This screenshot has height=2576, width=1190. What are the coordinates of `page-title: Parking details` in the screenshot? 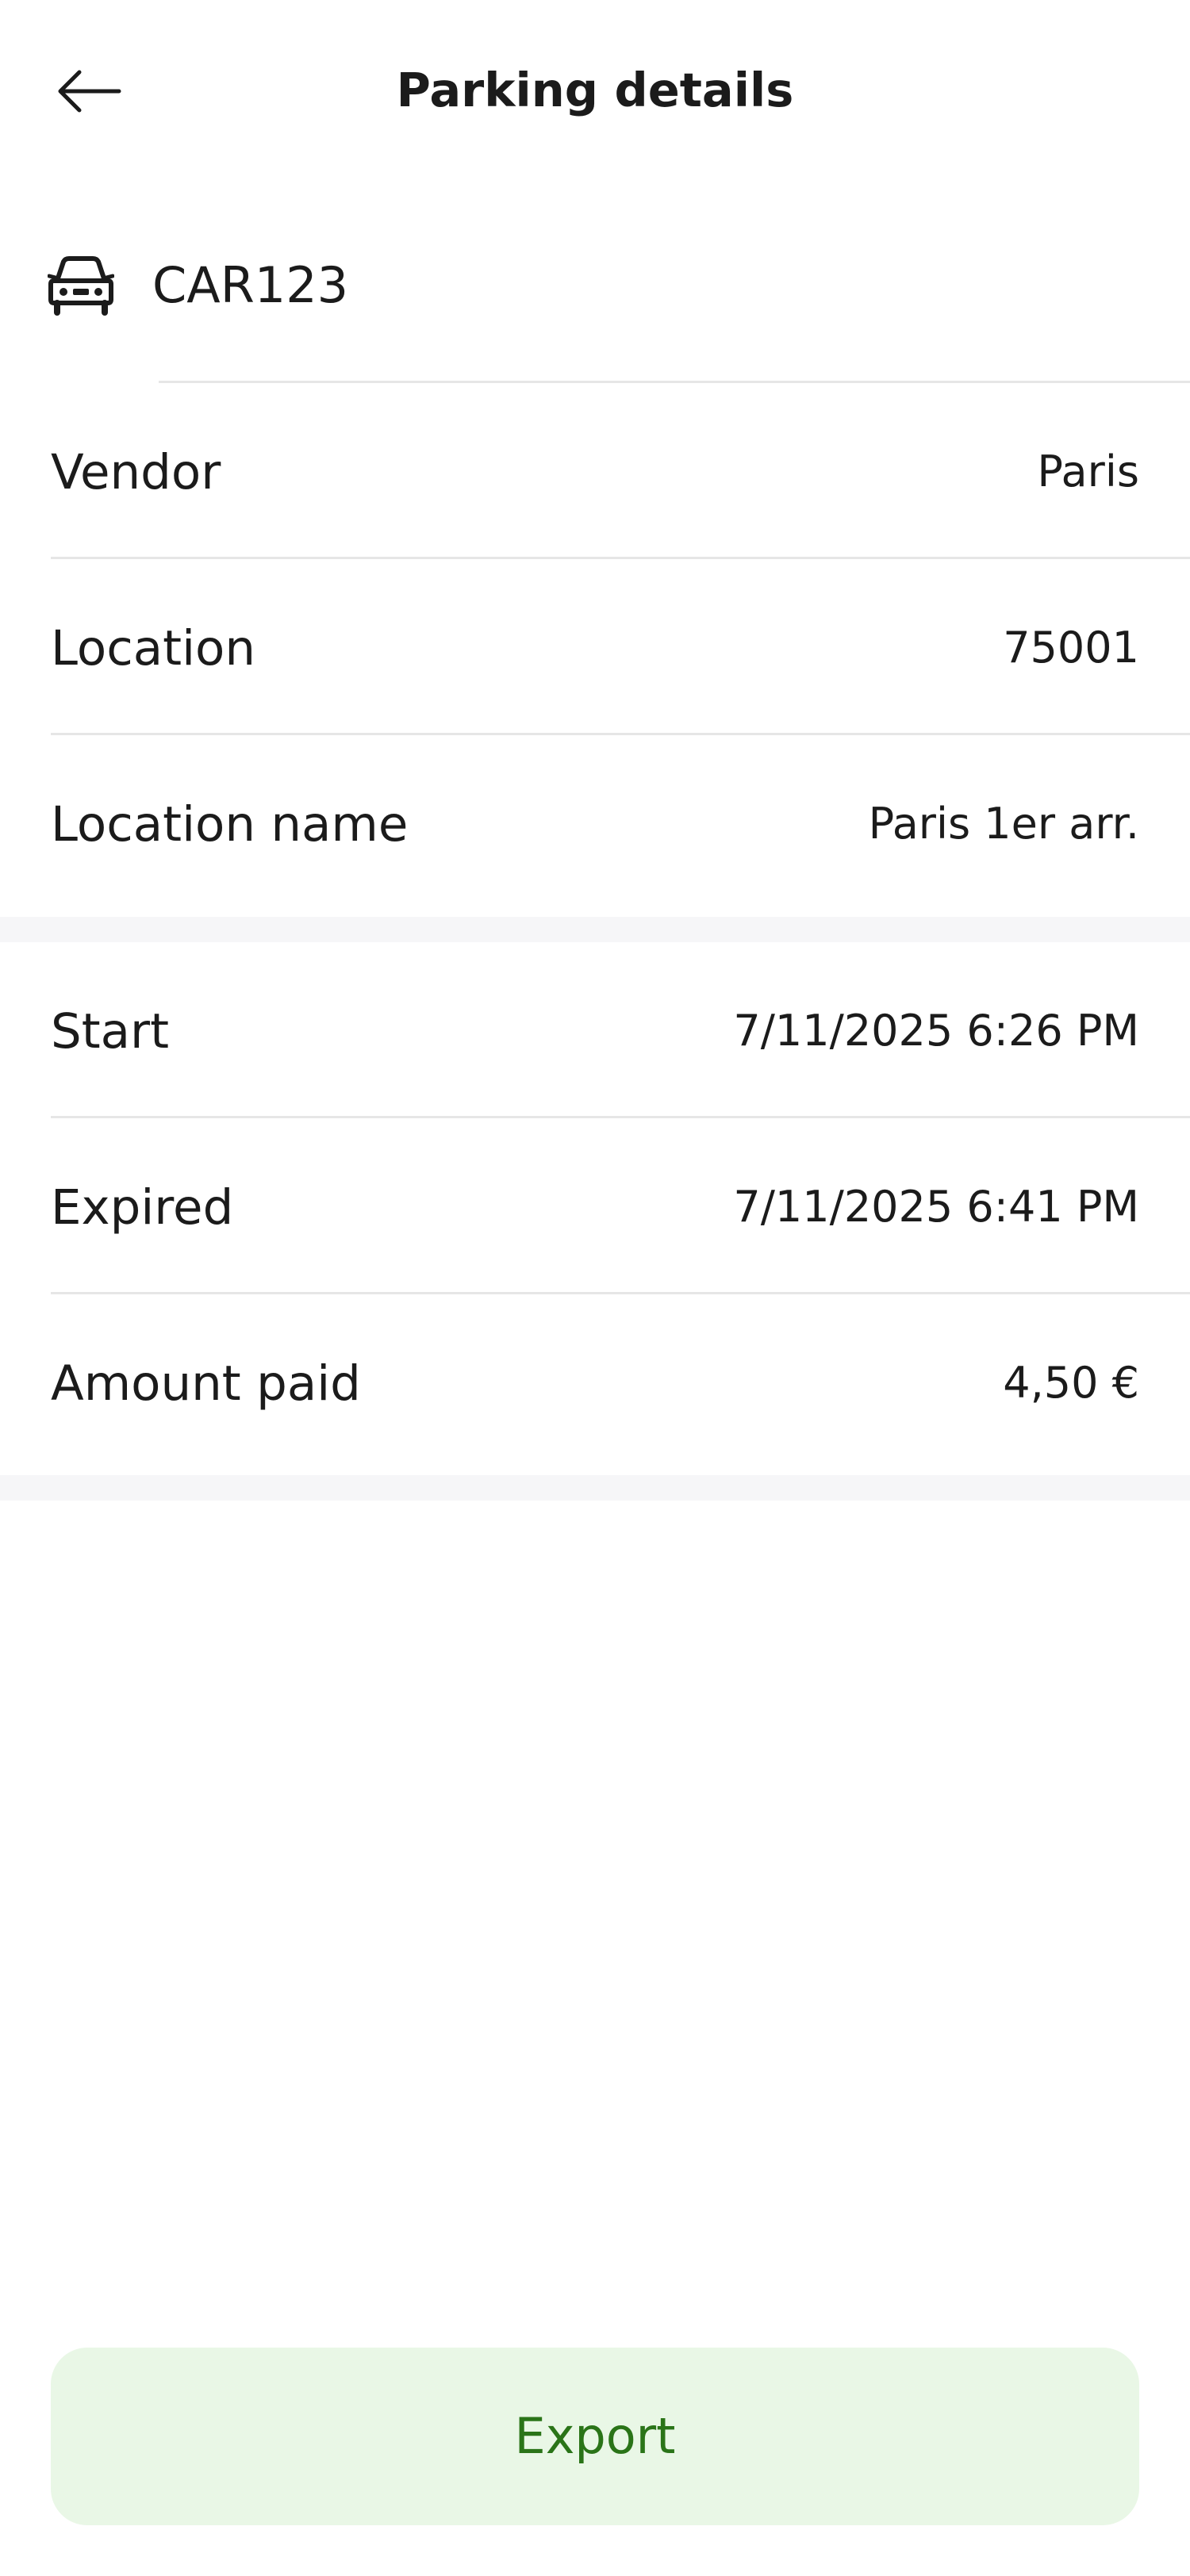 It's located at (595, 90).